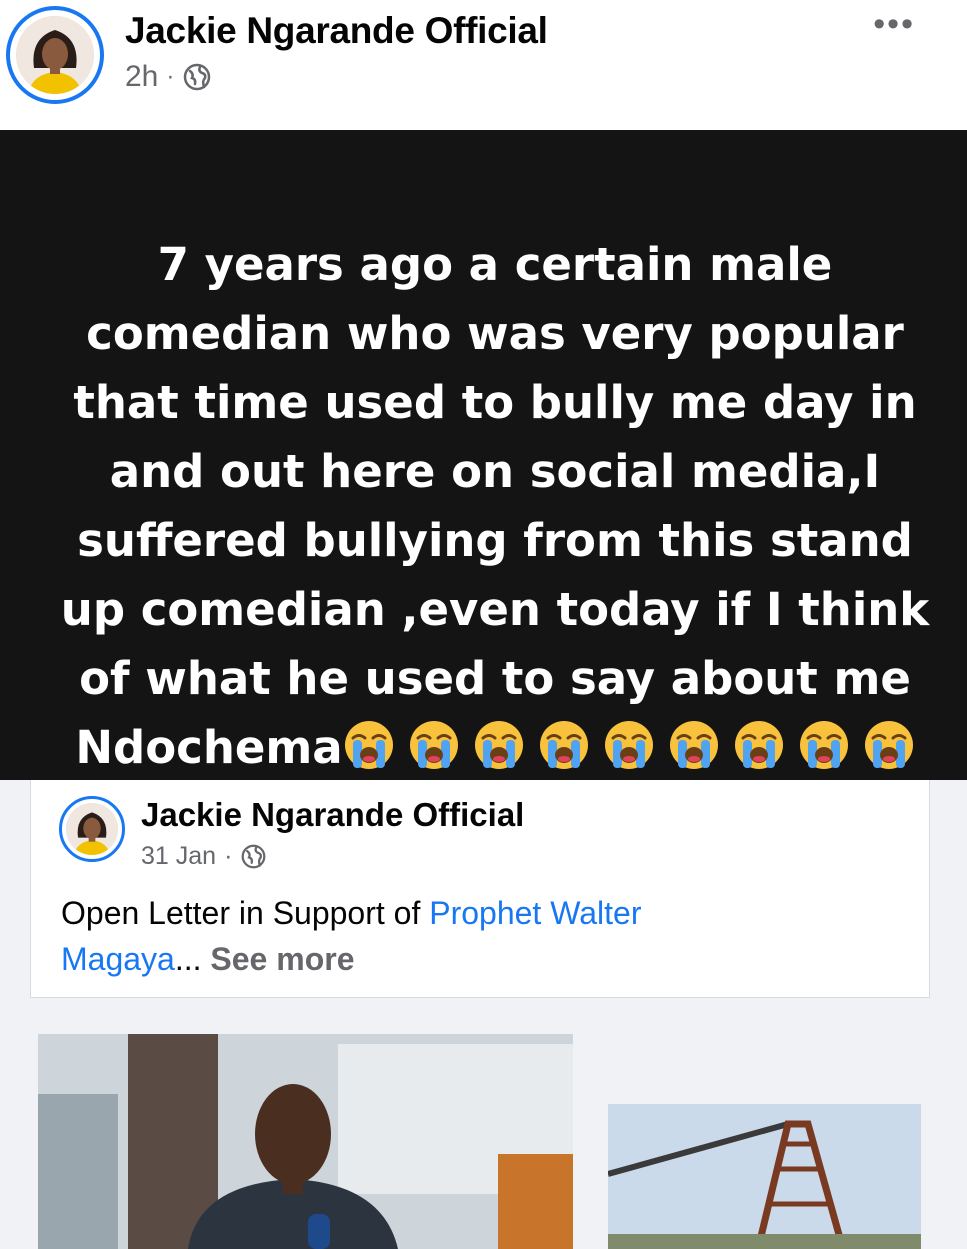 The image size is (967, 1249). I want to click on shared-meta: 31 Jan ·, so click(204, 856).